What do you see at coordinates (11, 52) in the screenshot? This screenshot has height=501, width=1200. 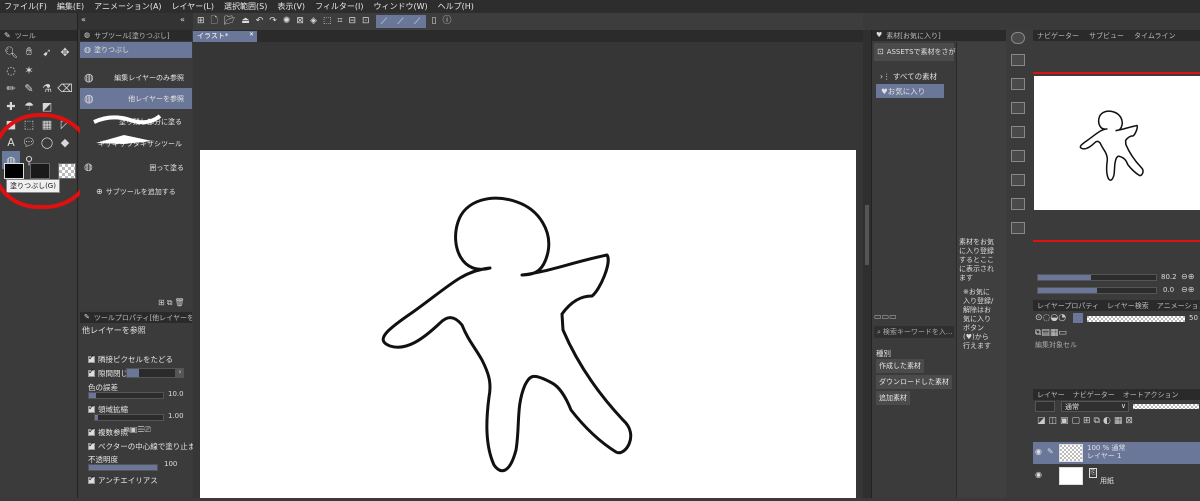 I see `zoom-tool-icon: 🔍︎` at bounding box center [11, 52].